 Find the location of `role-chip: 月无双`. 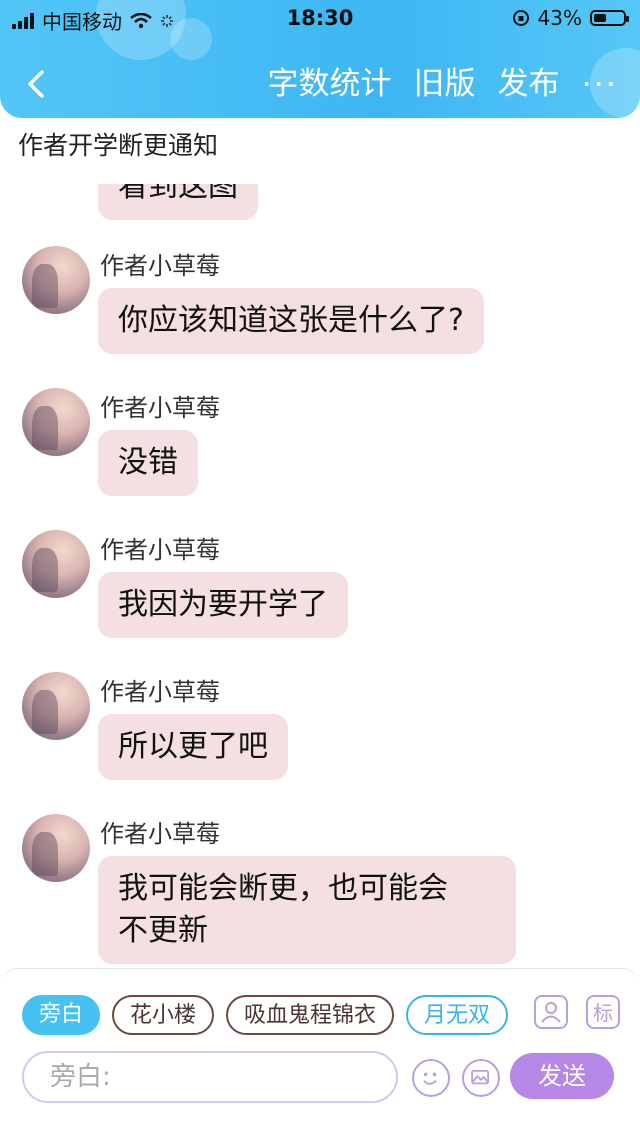

role-chip: 月无双 is located at coordinates (457, 1015).